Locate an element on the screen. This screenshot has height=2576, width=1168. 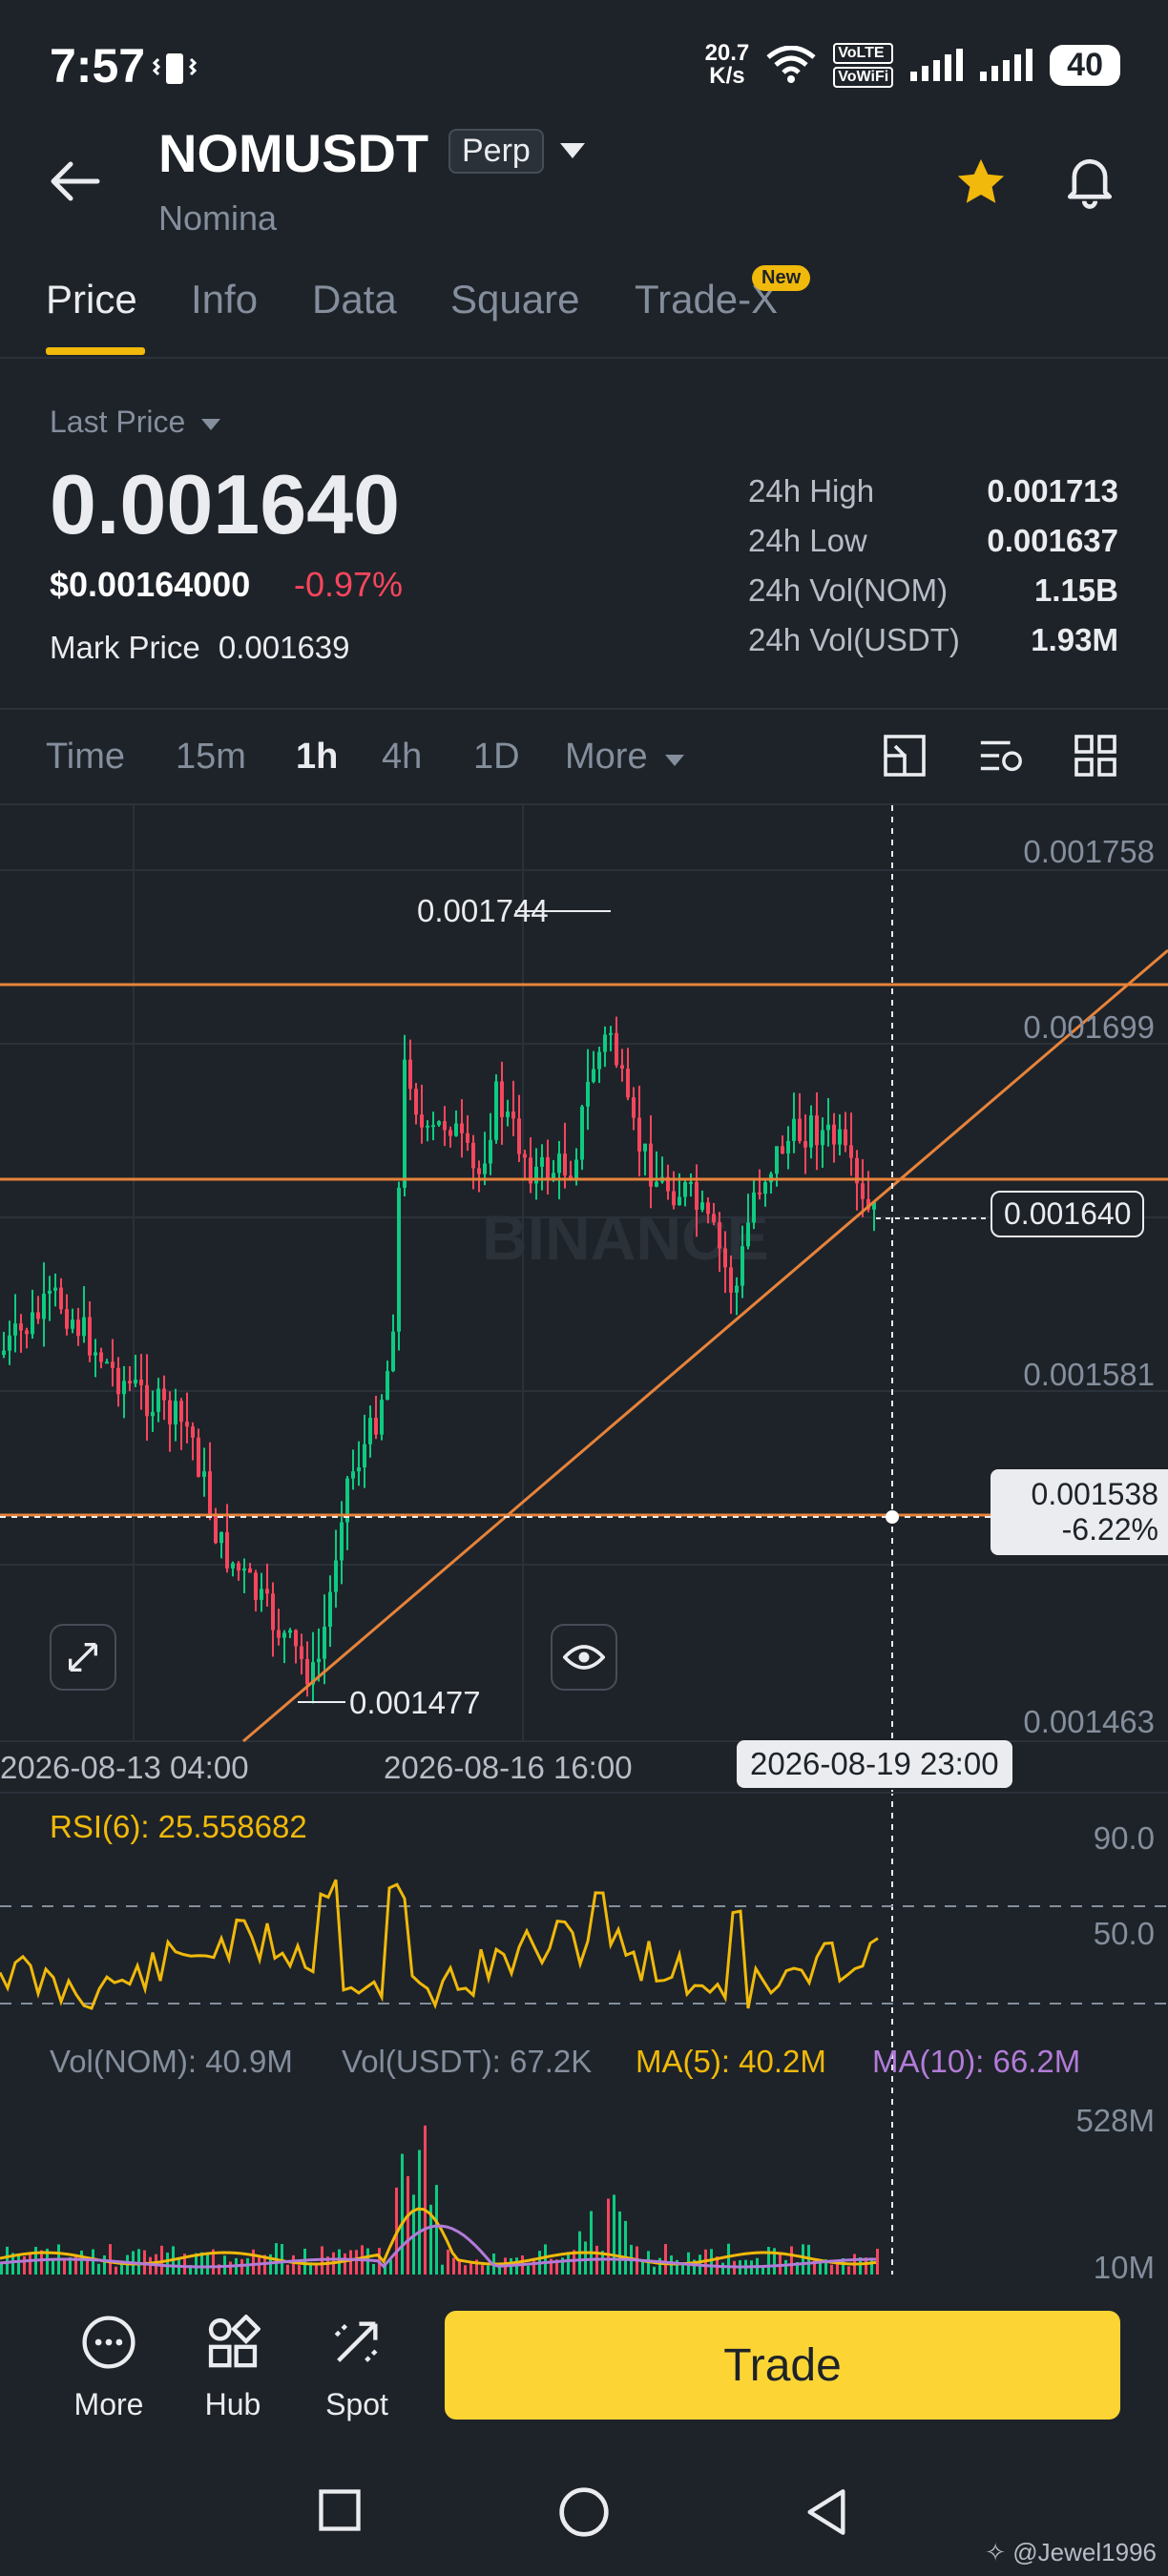
bottom-more-button: More is located at coordinates (109, 2365).